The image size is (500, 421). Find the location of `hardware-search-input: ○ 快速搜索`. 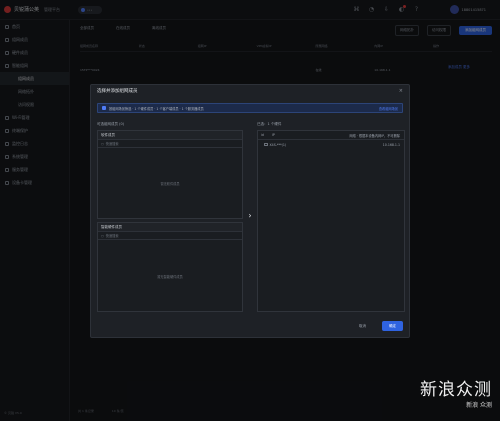

hardware-search-input: ○ 快速搜索 is located at coordinates (170, 236).